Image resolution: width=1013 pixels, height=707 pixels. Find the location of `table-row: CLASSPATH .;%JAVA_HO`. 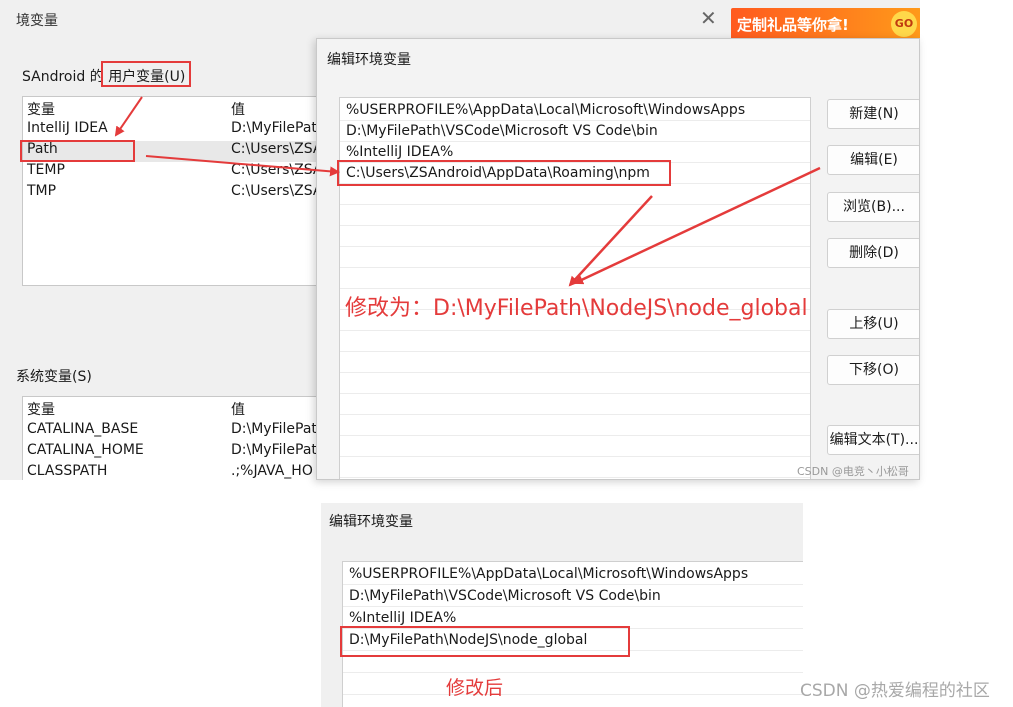

table-row: CLASSPATH .;%JAVA_HO is located at coordinates (172, 471).